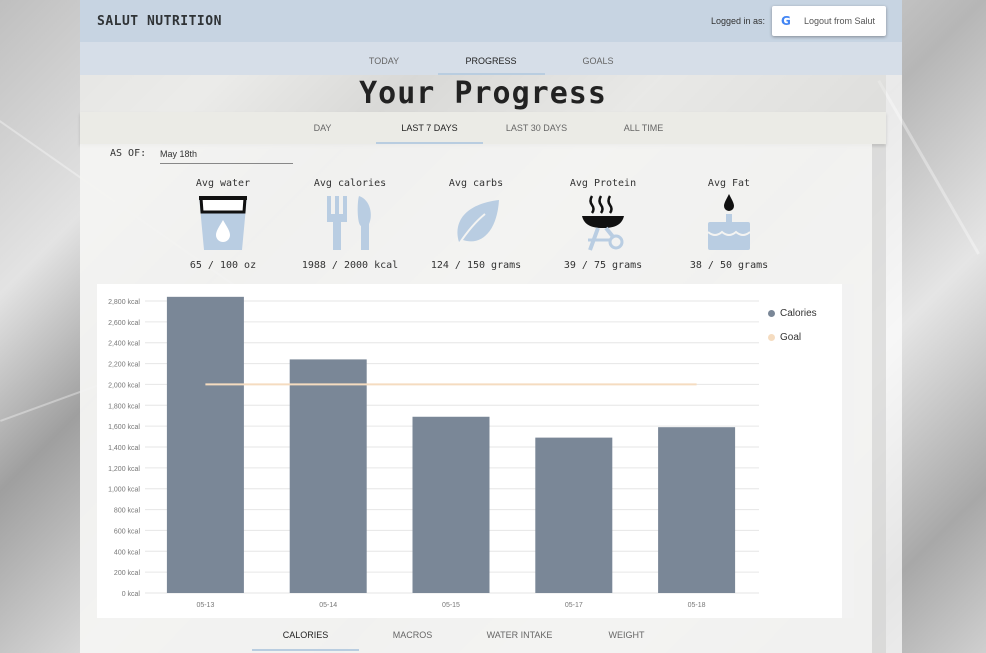 This screenshot has height=653, width=986. I want to click on legend-label: Goal, so click(791, 337).